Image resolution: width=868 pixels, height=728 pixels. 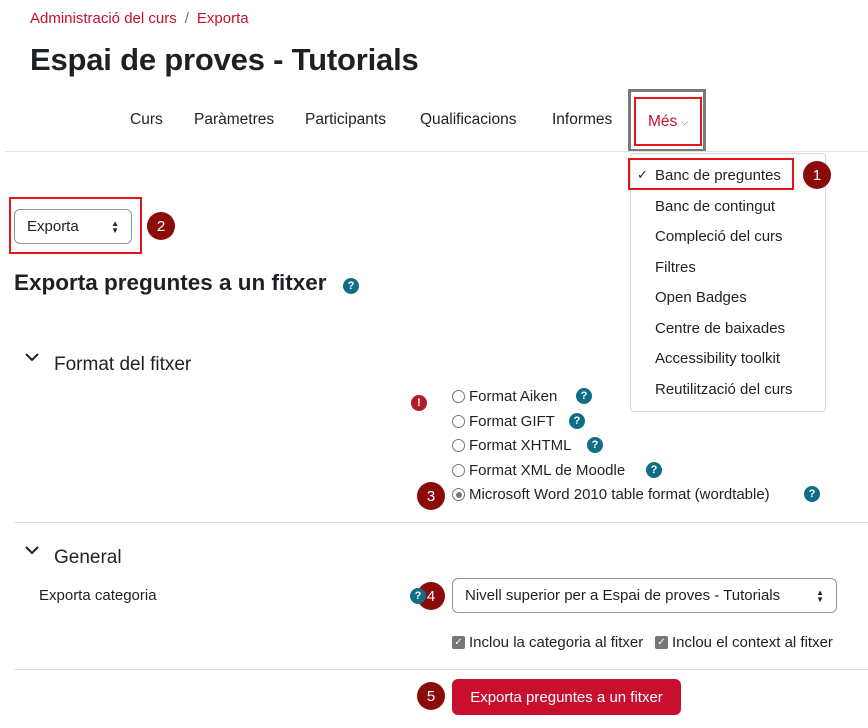 I want to click on dropdown-item-download-center: Centre de baixades, so click(x=720, y=328).